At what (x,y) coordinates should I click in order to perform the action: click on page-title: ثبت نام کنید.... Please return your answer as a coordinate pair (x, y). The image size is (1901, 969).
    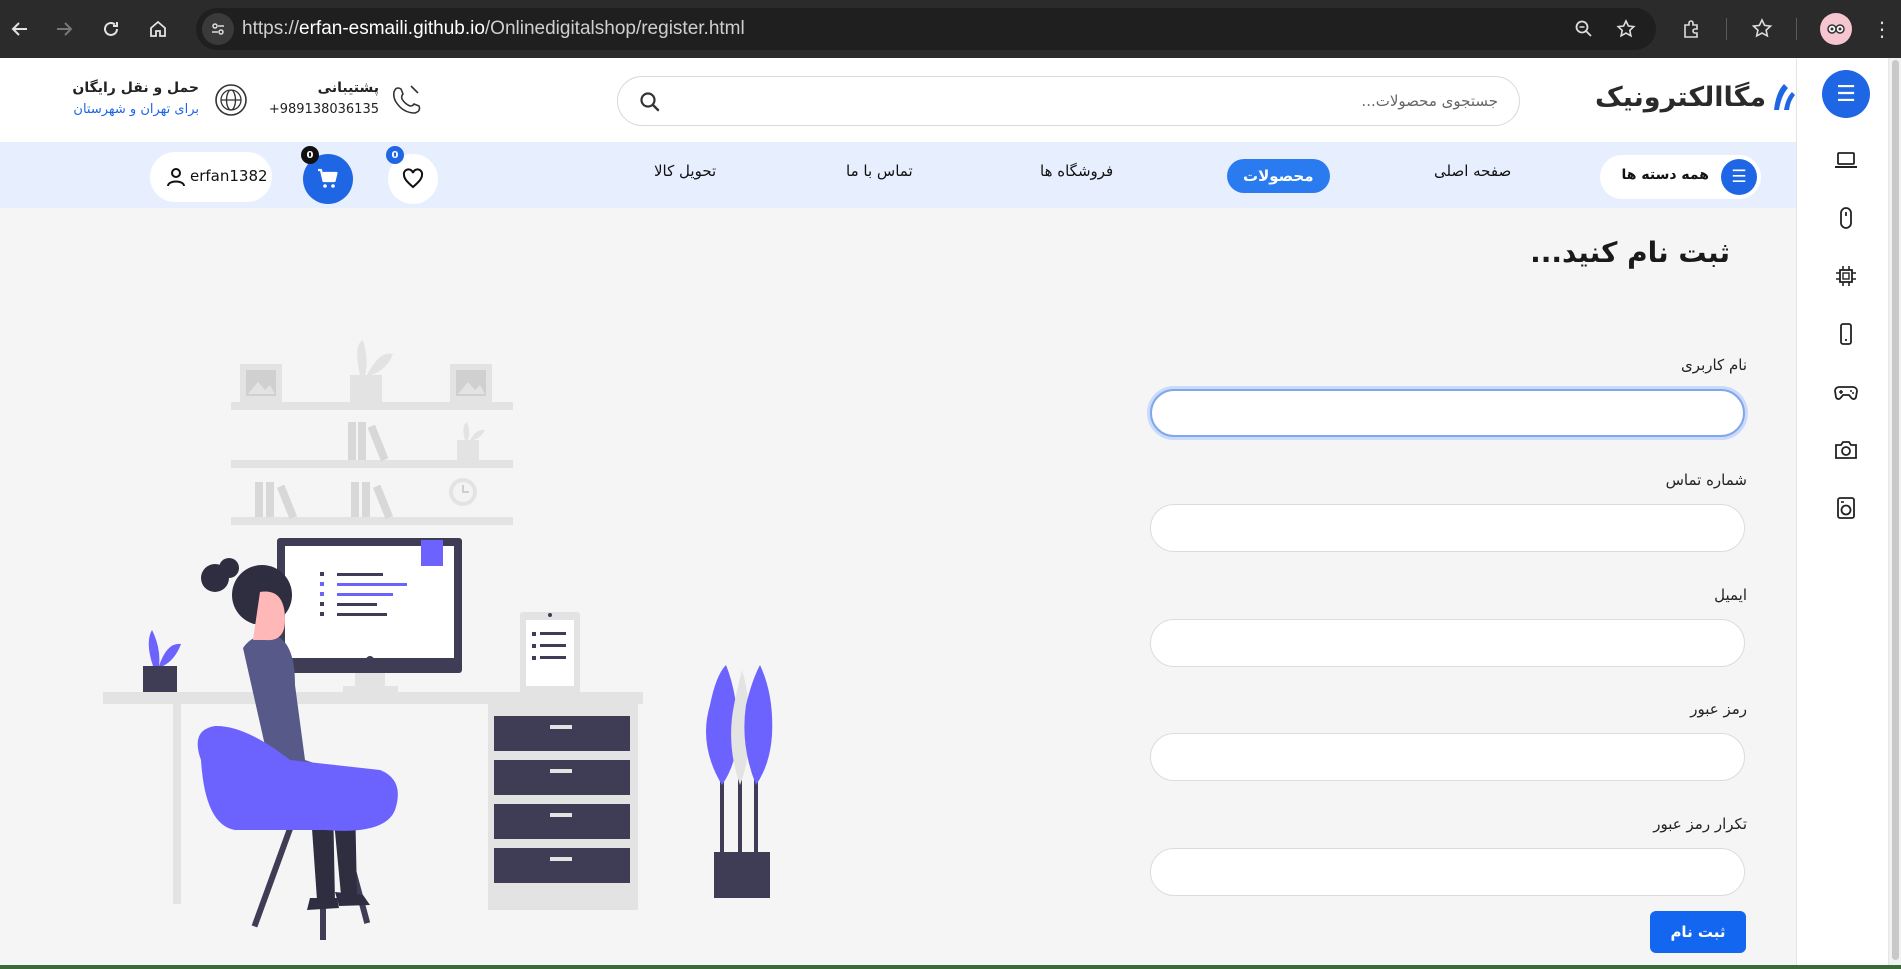
    Looking at the image, I should click on (1630, 252).